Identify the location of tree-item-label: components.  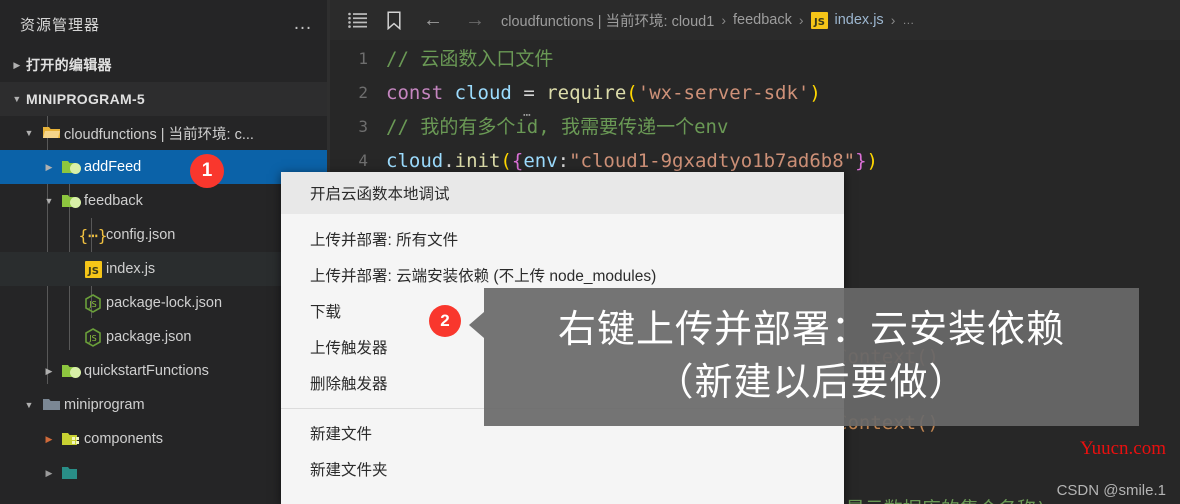
(123, 439).